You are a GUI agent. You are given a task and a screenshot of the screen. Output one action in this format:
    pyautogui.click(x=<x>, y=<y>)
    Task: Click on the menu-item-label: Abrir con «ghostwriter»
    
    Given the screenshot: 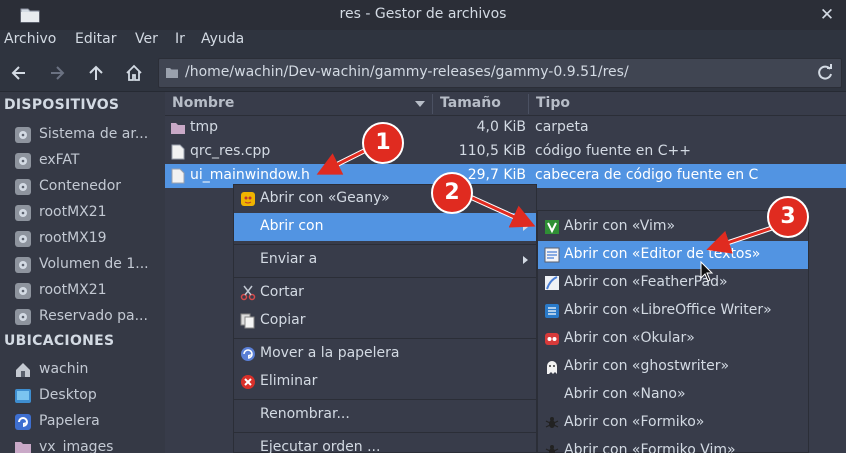 What is the action you would take?
    pyautogui.click(x=647, y=366)
    